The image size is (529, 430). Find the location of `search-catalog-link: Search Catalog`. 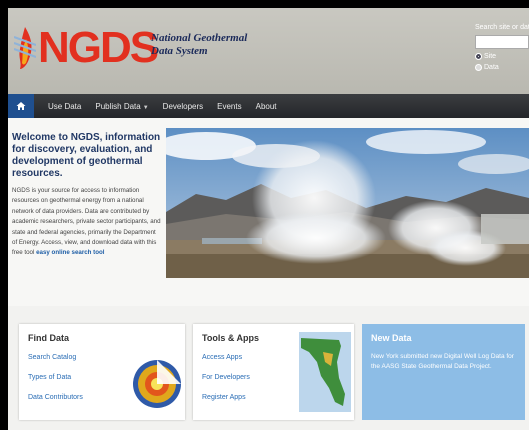

search-catalog-link: Search Catalog is located at coordinates (52, 357).